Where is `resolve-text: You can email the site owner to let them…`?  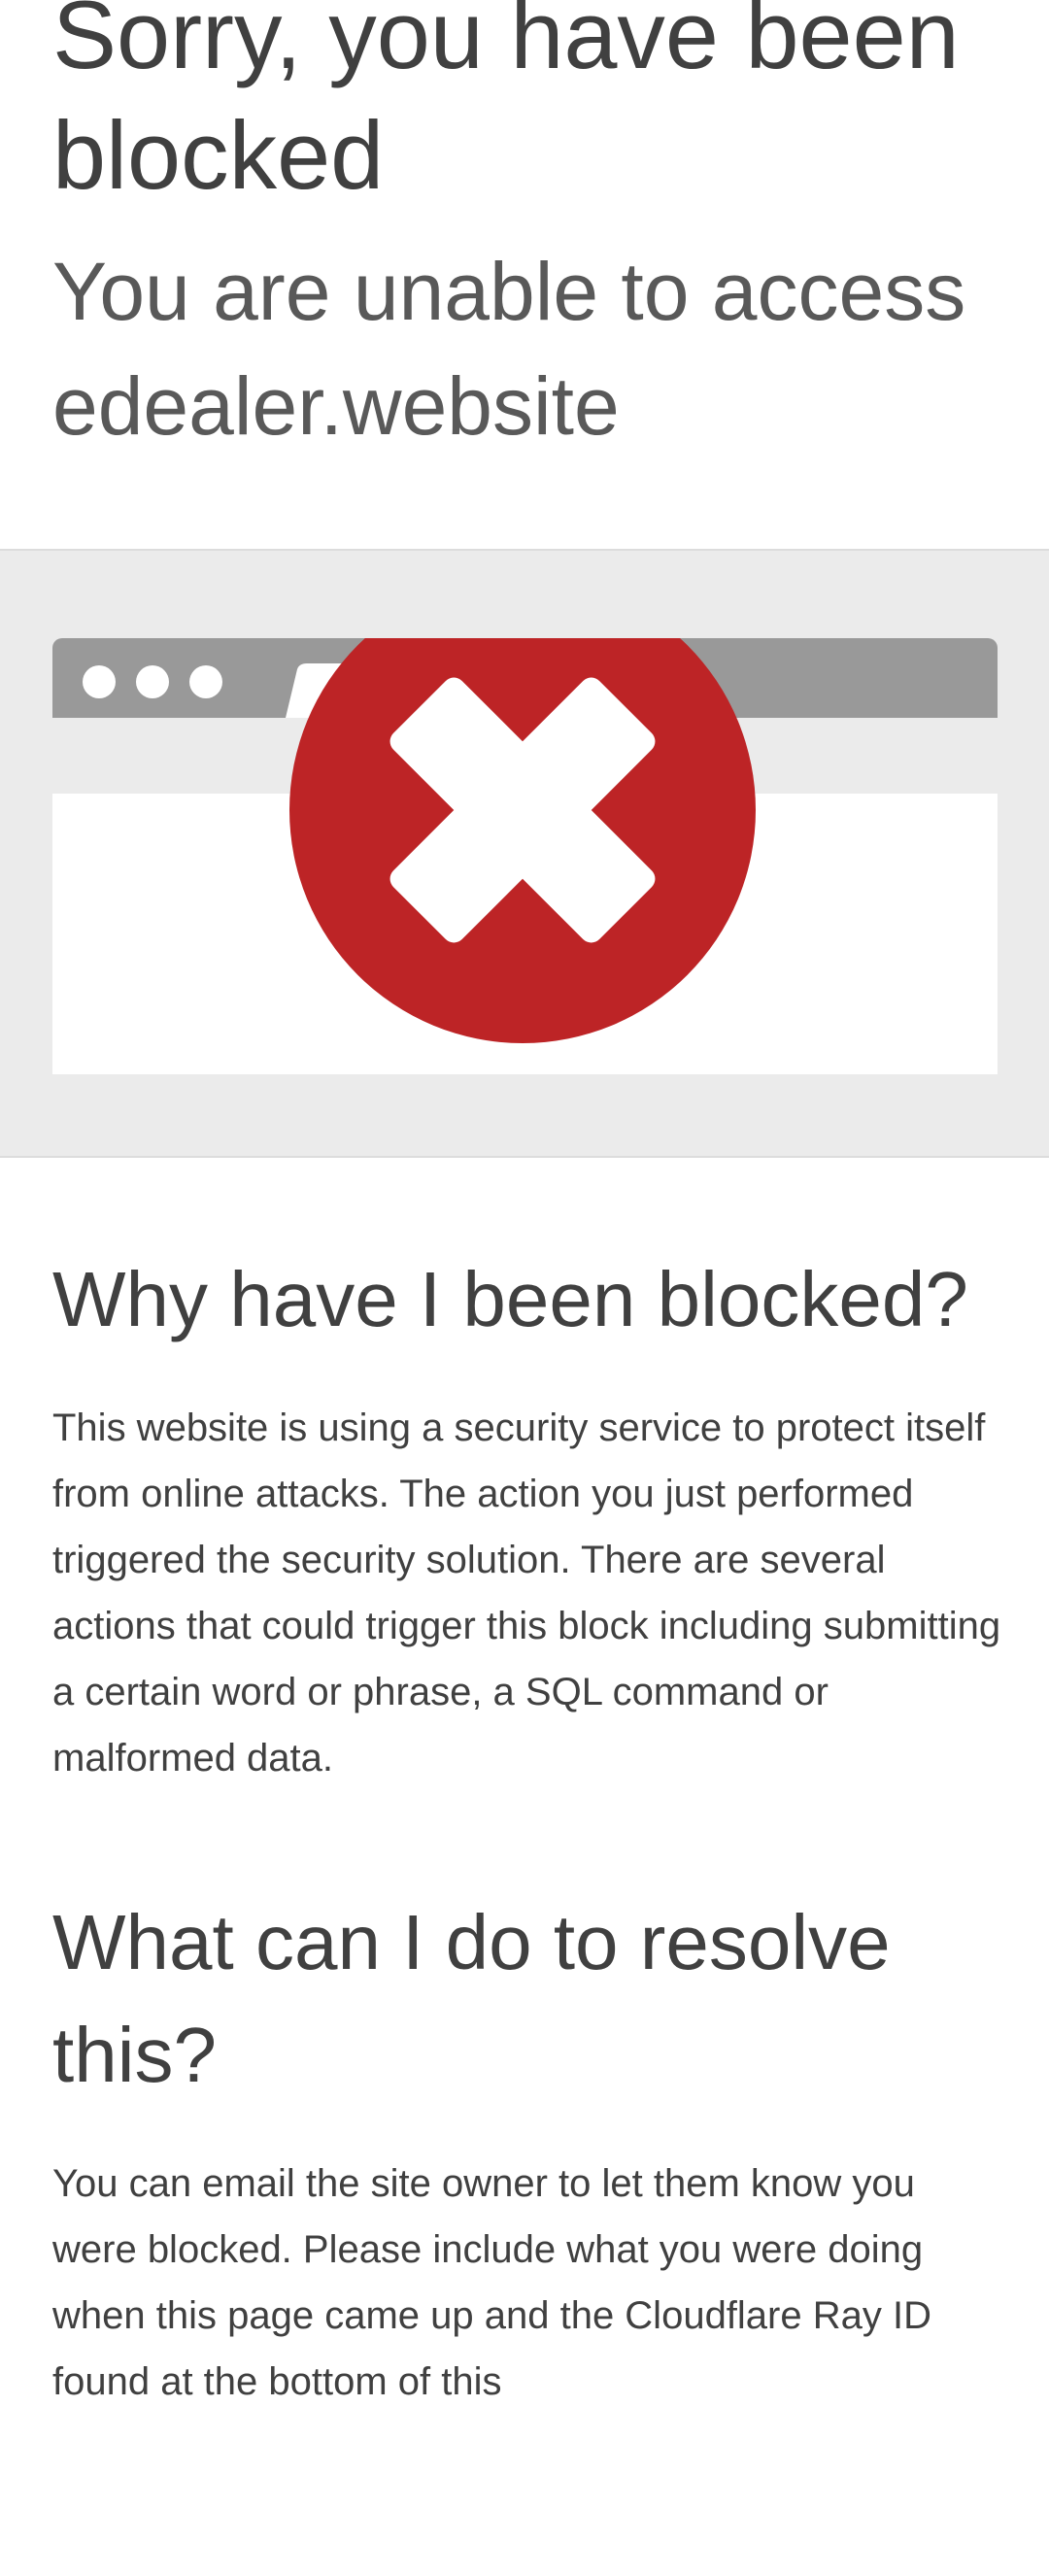
resolve-text: You can email the site owner to let them… is located at coordinates (492, 2282).